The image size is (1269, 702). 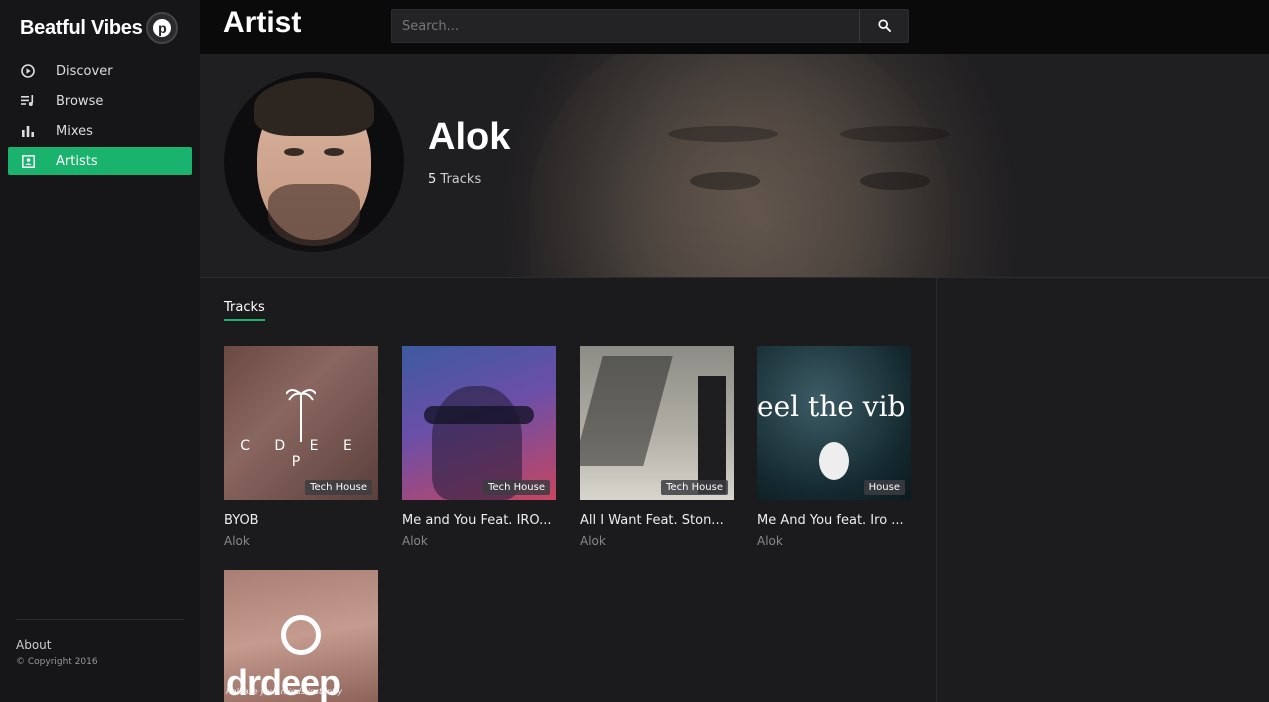 I want to click on bar-chart-icon, so click(x=28, y=131).